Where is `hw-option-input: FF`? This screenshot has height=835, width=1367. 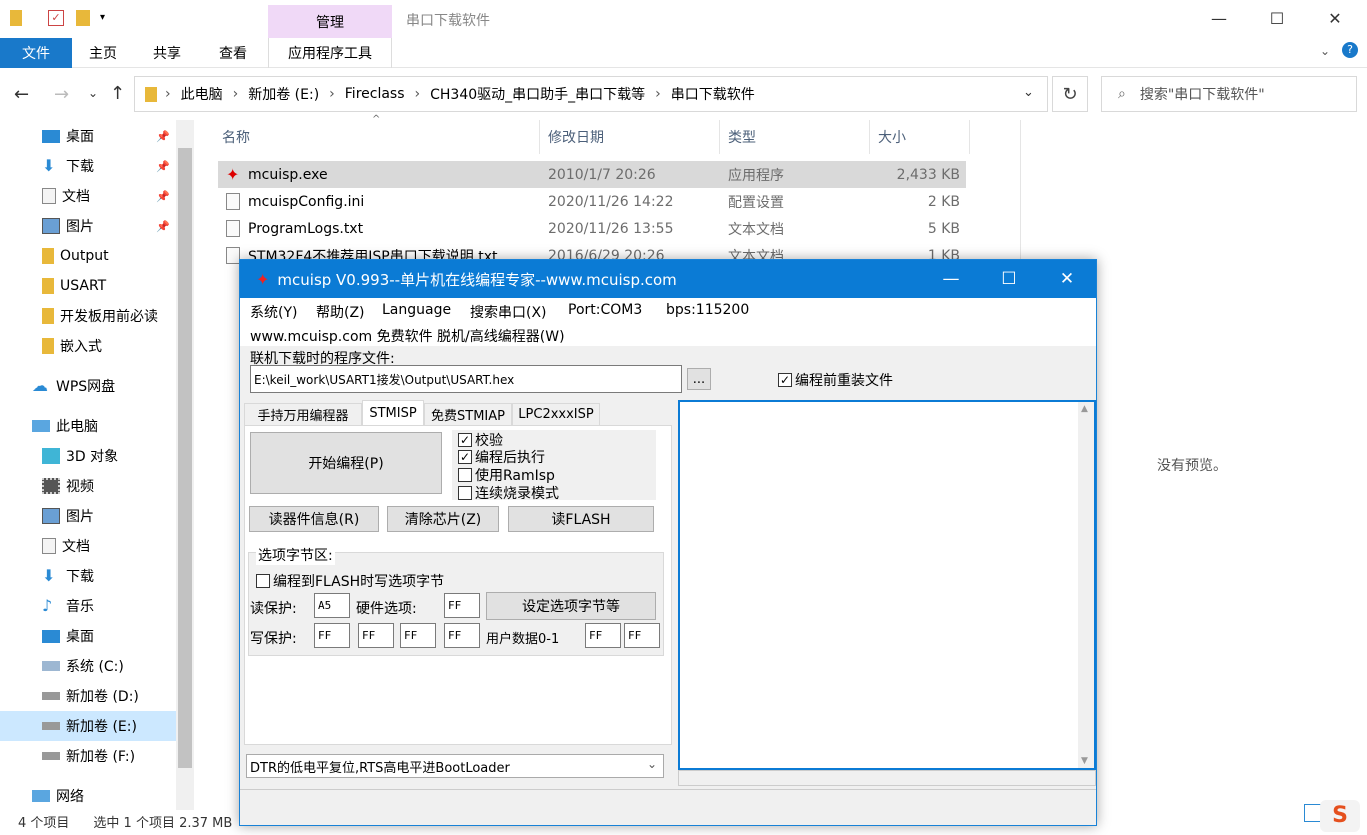
hw-option-input: FF is located at coordinates (462, 605).